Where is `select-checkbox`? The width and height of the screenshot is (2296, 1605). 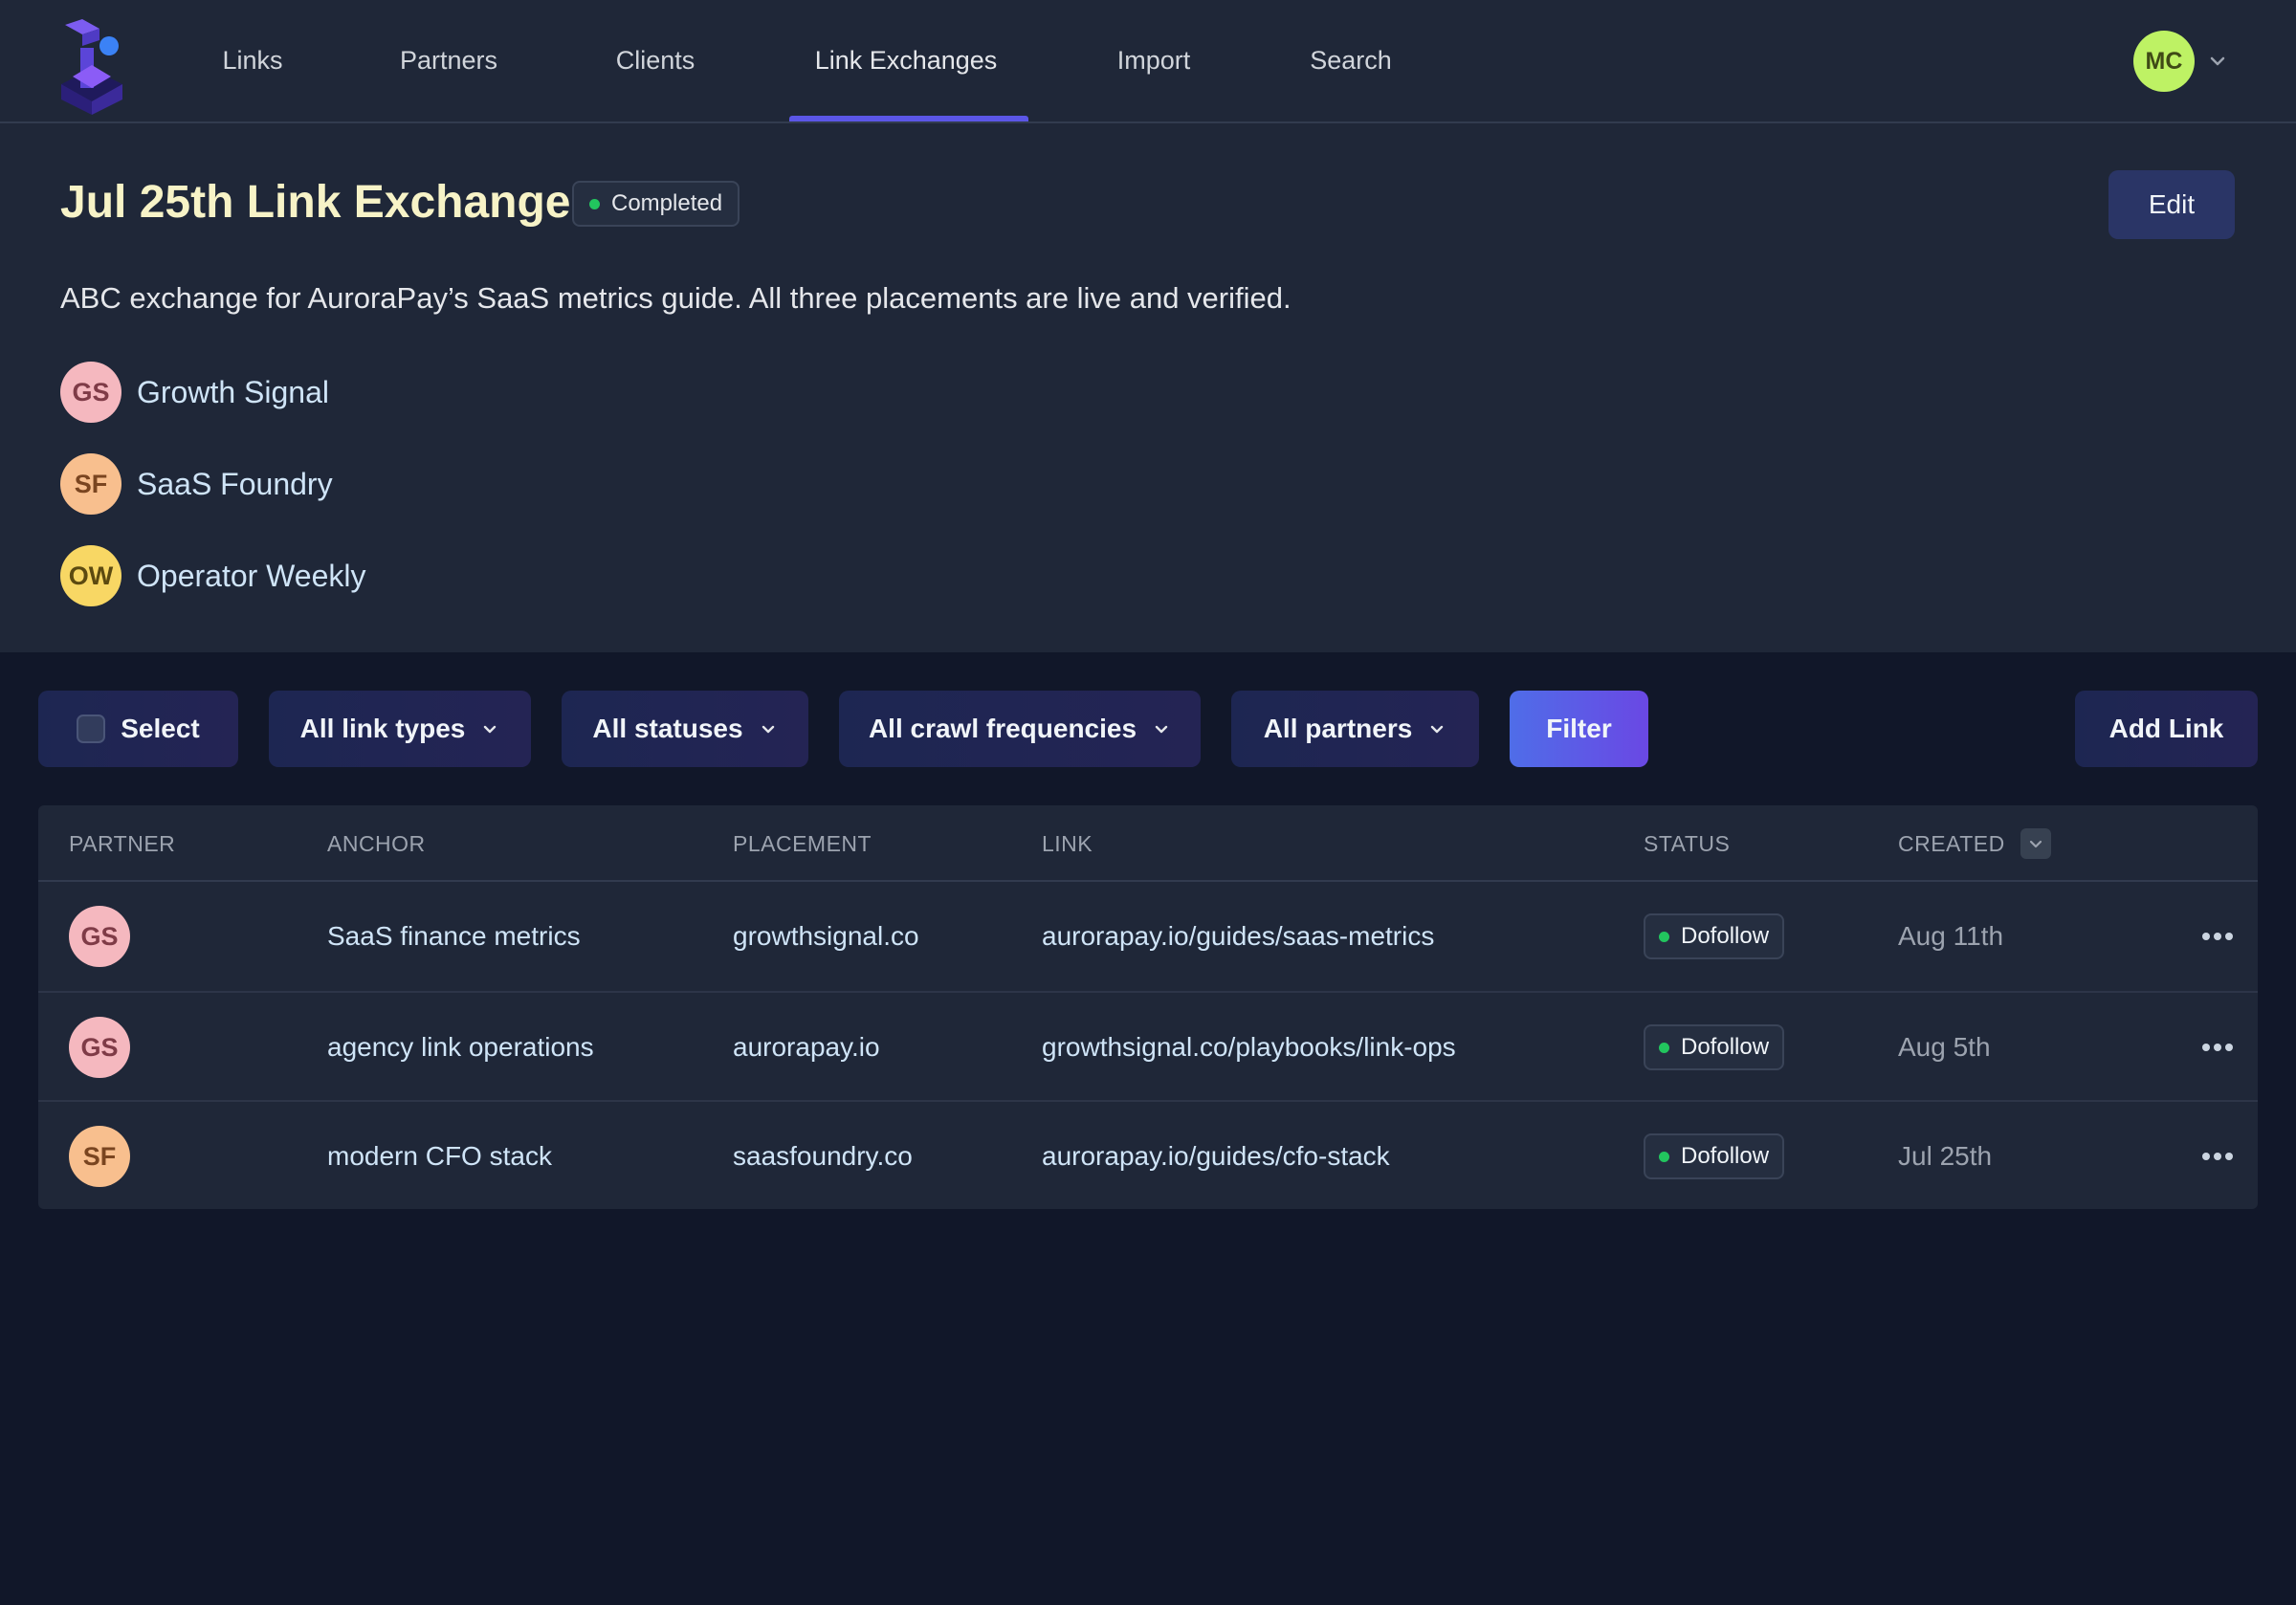 select-checkbox is located at coordinates (91, 729).